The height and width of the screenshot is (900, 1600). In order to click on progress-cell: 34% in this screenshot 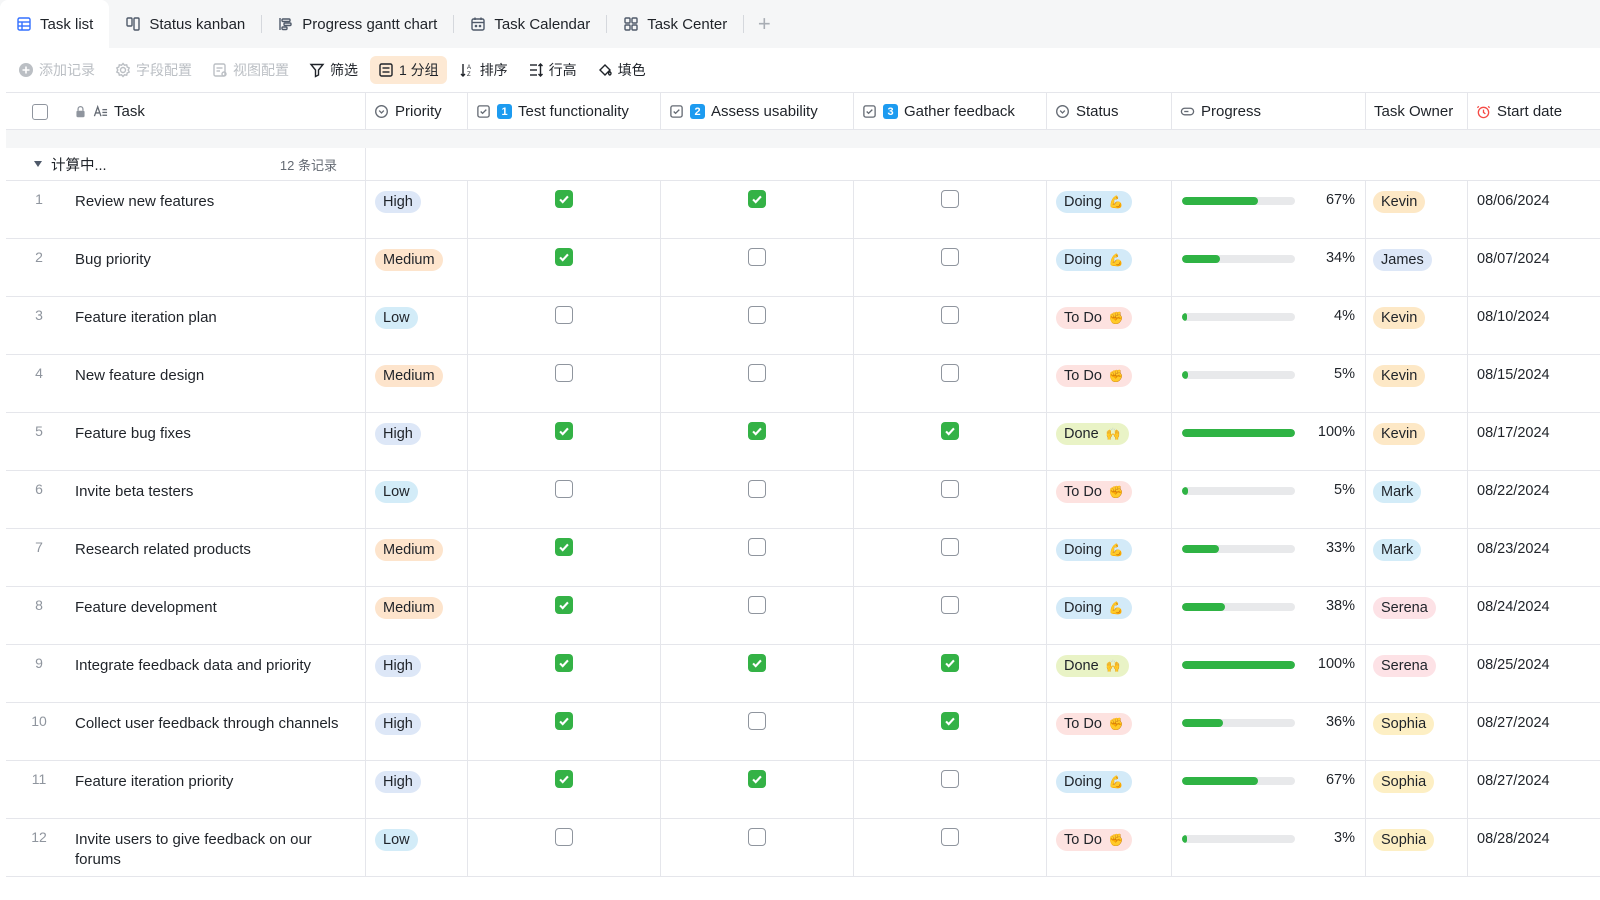, I will do `click(1269, 268)`.